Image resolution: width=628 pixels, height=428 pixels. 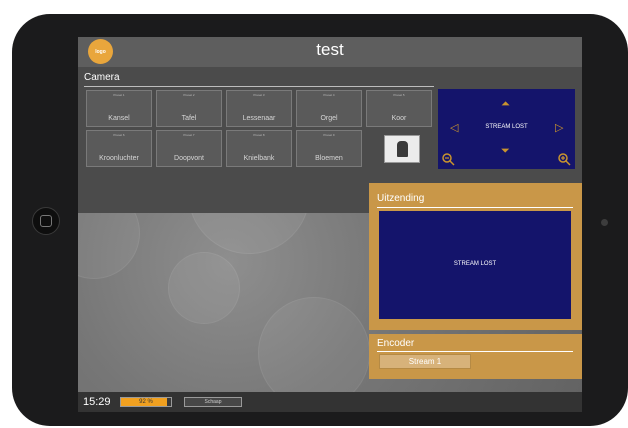 I want to click on preset-button-tafel: Preset 2 Tafel, so click(x=189, y=108).